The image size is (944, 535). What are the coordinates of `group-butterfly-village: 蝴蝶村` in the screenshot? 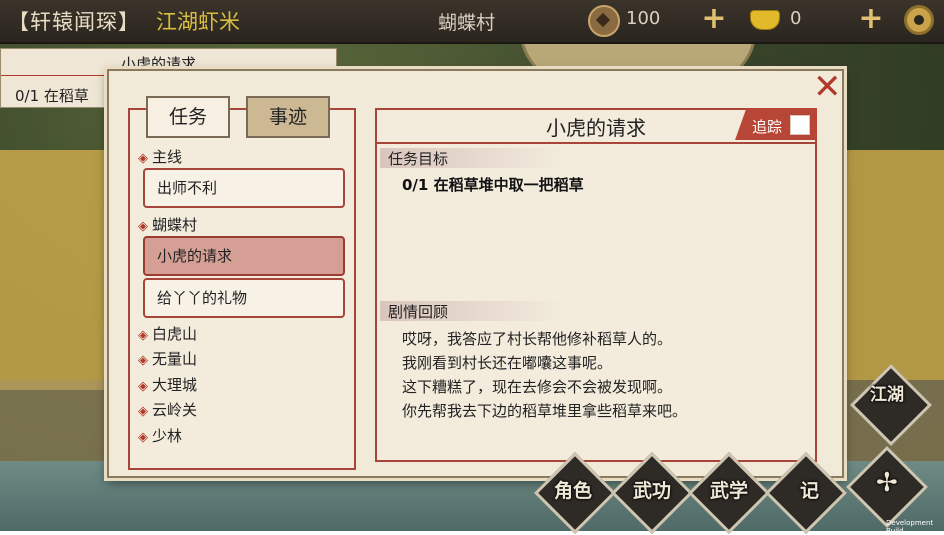 It's located at (167, 224).